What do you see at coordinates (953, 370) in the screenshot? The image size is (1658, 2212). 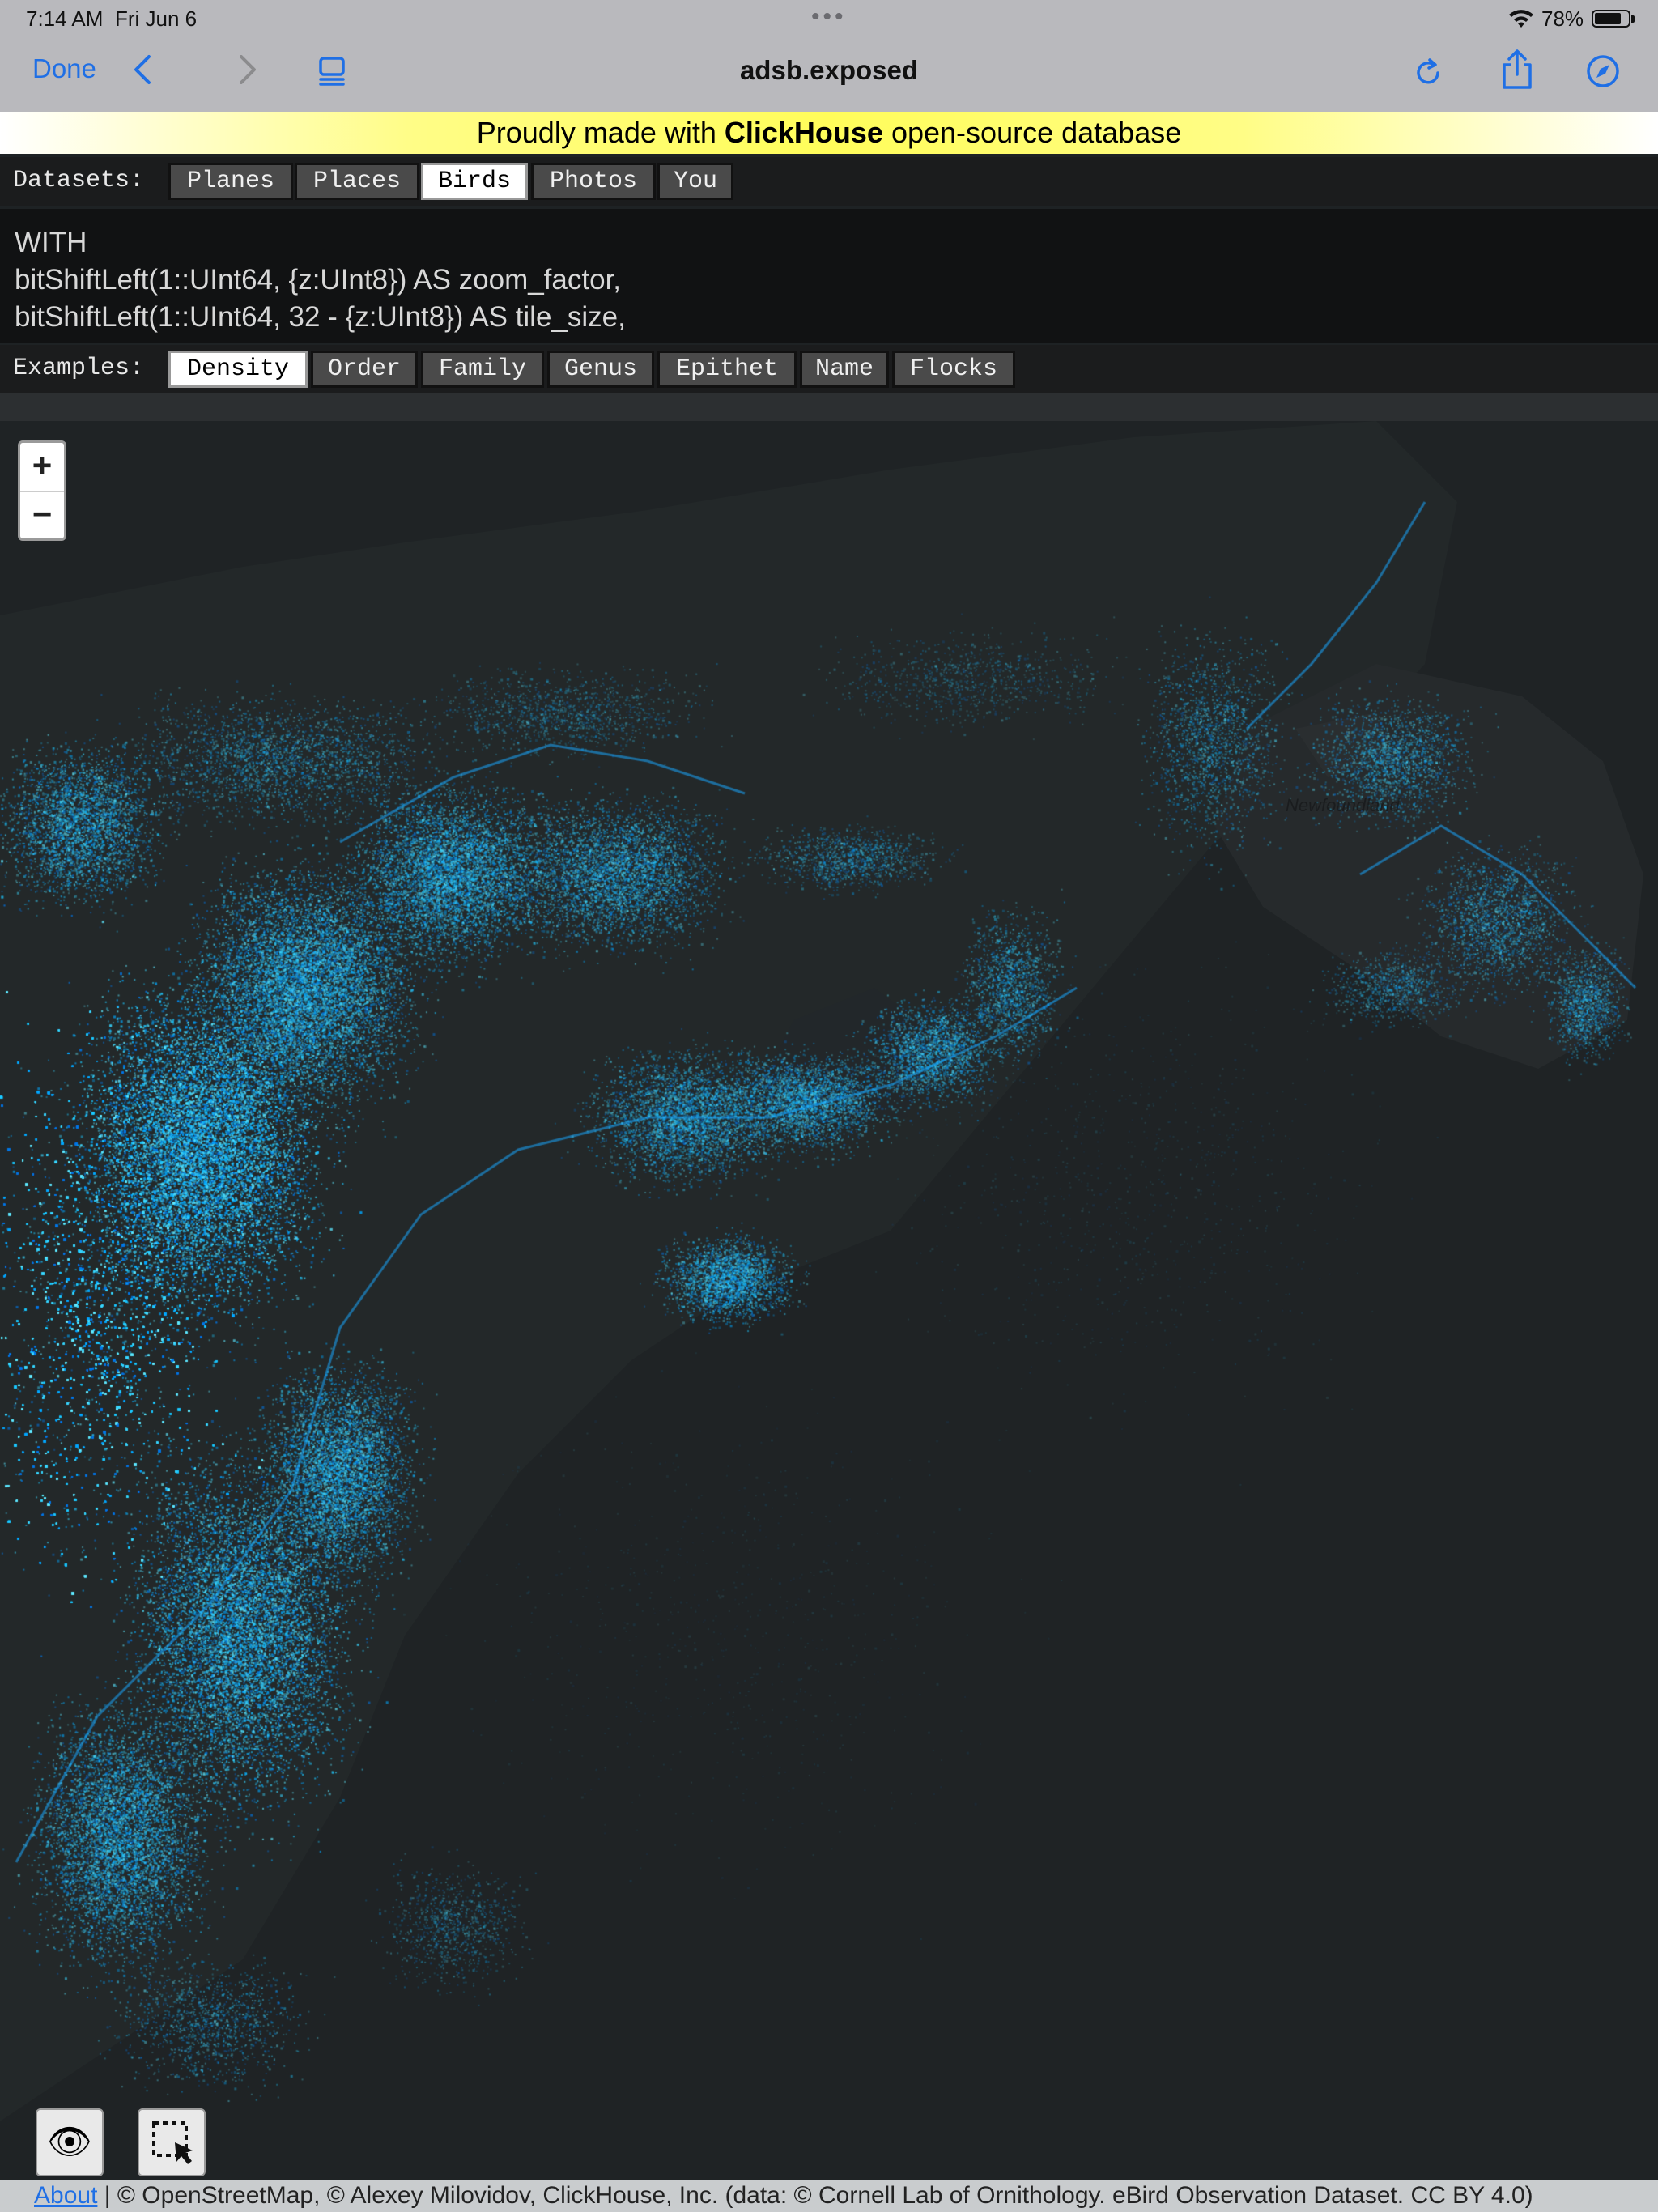 I see `example-flocks-button: Flocks` at bounding box center [953, 370].